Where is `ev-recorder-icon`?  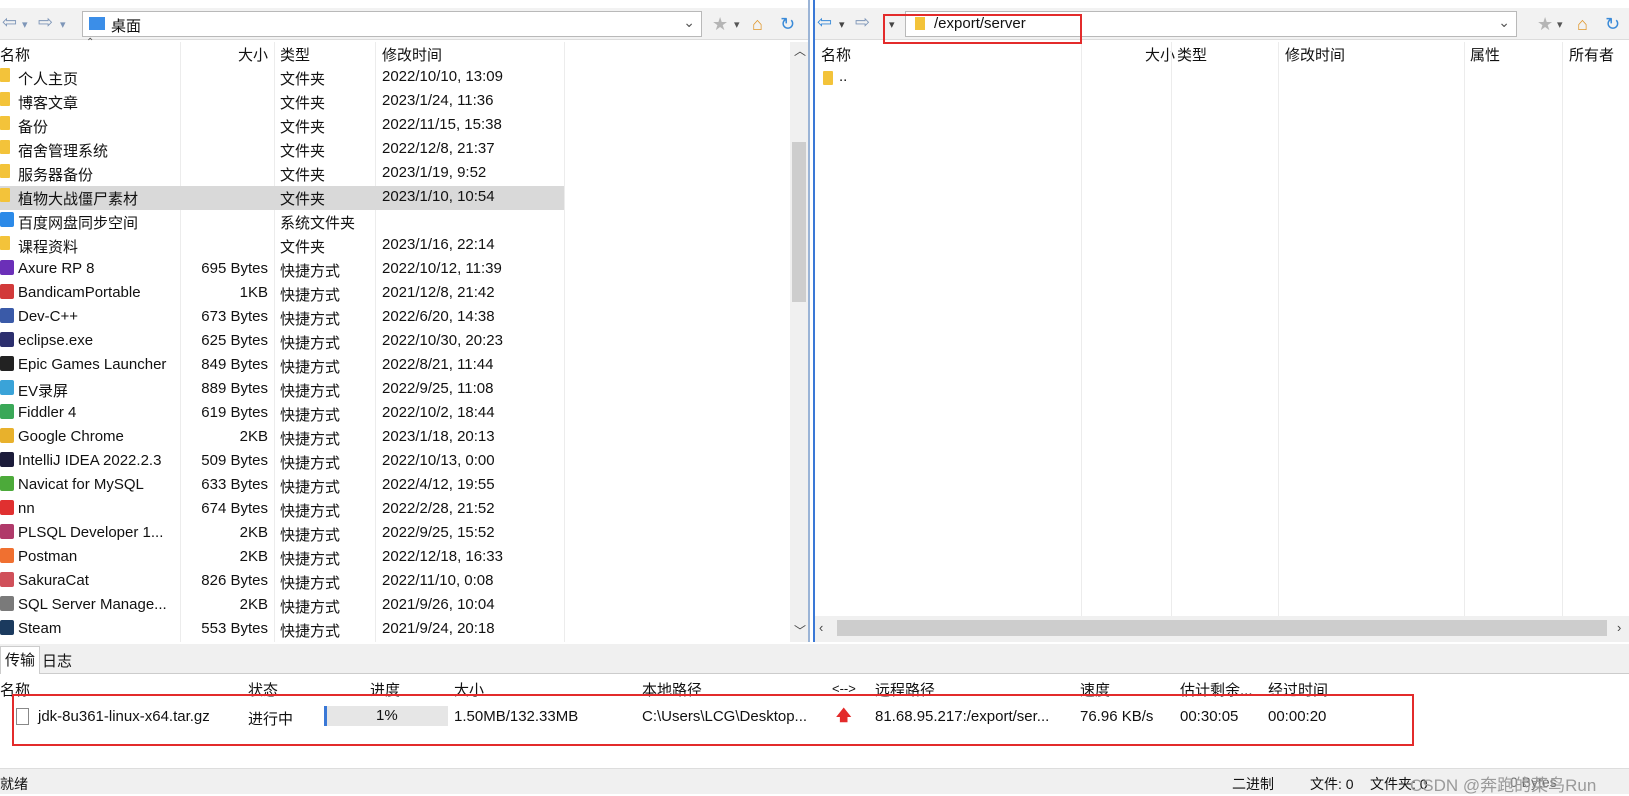 ev-recorder-icon is located at coordinates (7, 387).